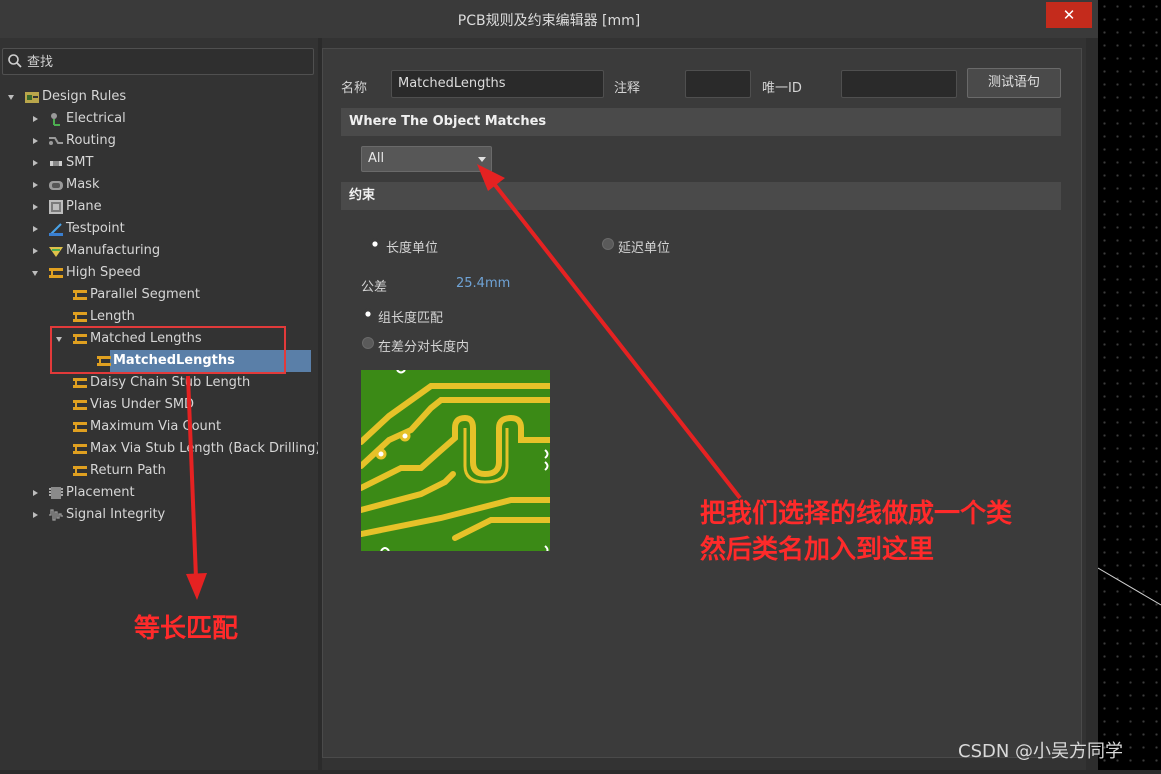 Image resolution: width=1161 pixels, height=774 pixels. What do you see at coordinates (156, 97) in the screenshot?
I see `tree-item-design-rules: Design Rules` at bounding box center [156, 97].